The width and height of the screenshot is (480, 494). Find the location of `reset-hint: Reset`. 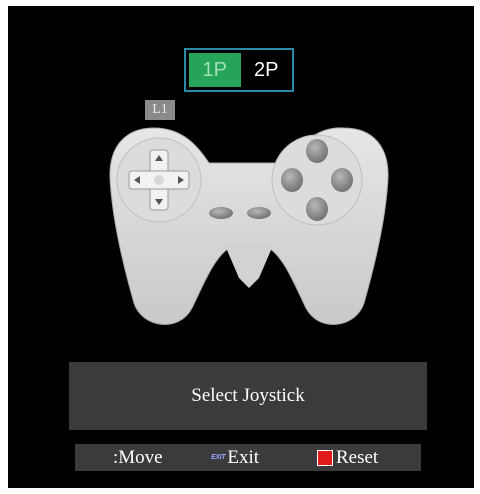

reset-hint: Reset is located at coordinates (347, 458).